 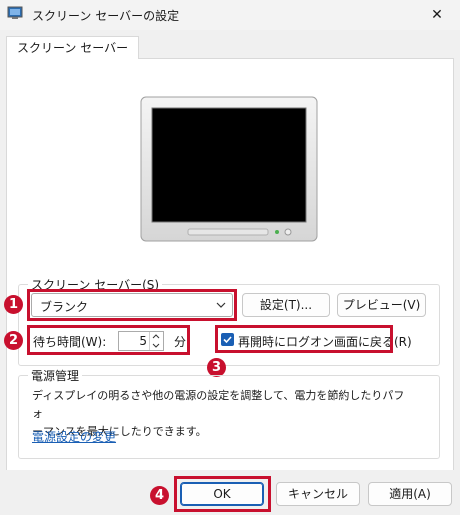 What do you see at coordinates (106, 16) in the screenshot?
I see `window-title: スクリーン セーバーの設定` at bounding box center [106, 16].